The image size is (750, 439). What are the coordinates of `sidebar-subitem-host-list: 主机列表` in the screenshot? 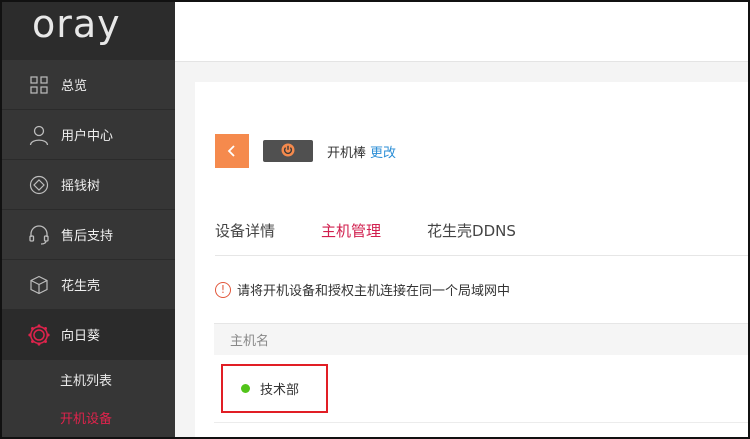 It's located at (88, 379).